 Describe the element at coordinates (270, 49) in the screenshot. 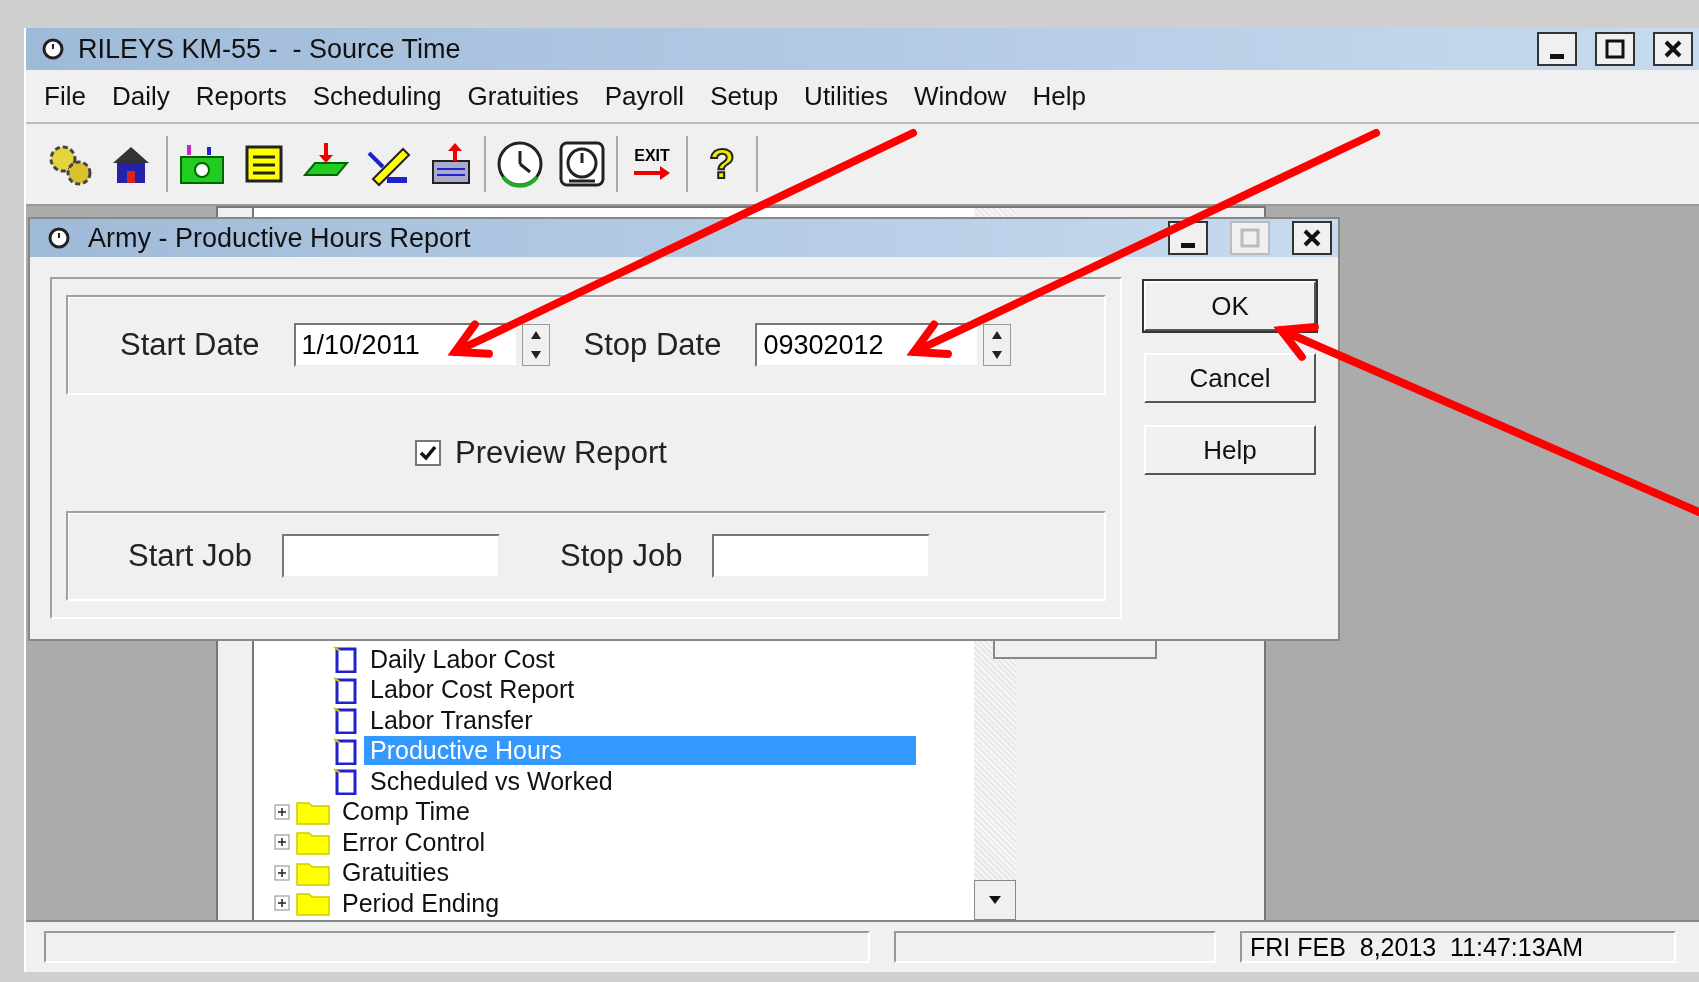

I see `window-title: RILEYS KM-55 - - Source Time` at that location.